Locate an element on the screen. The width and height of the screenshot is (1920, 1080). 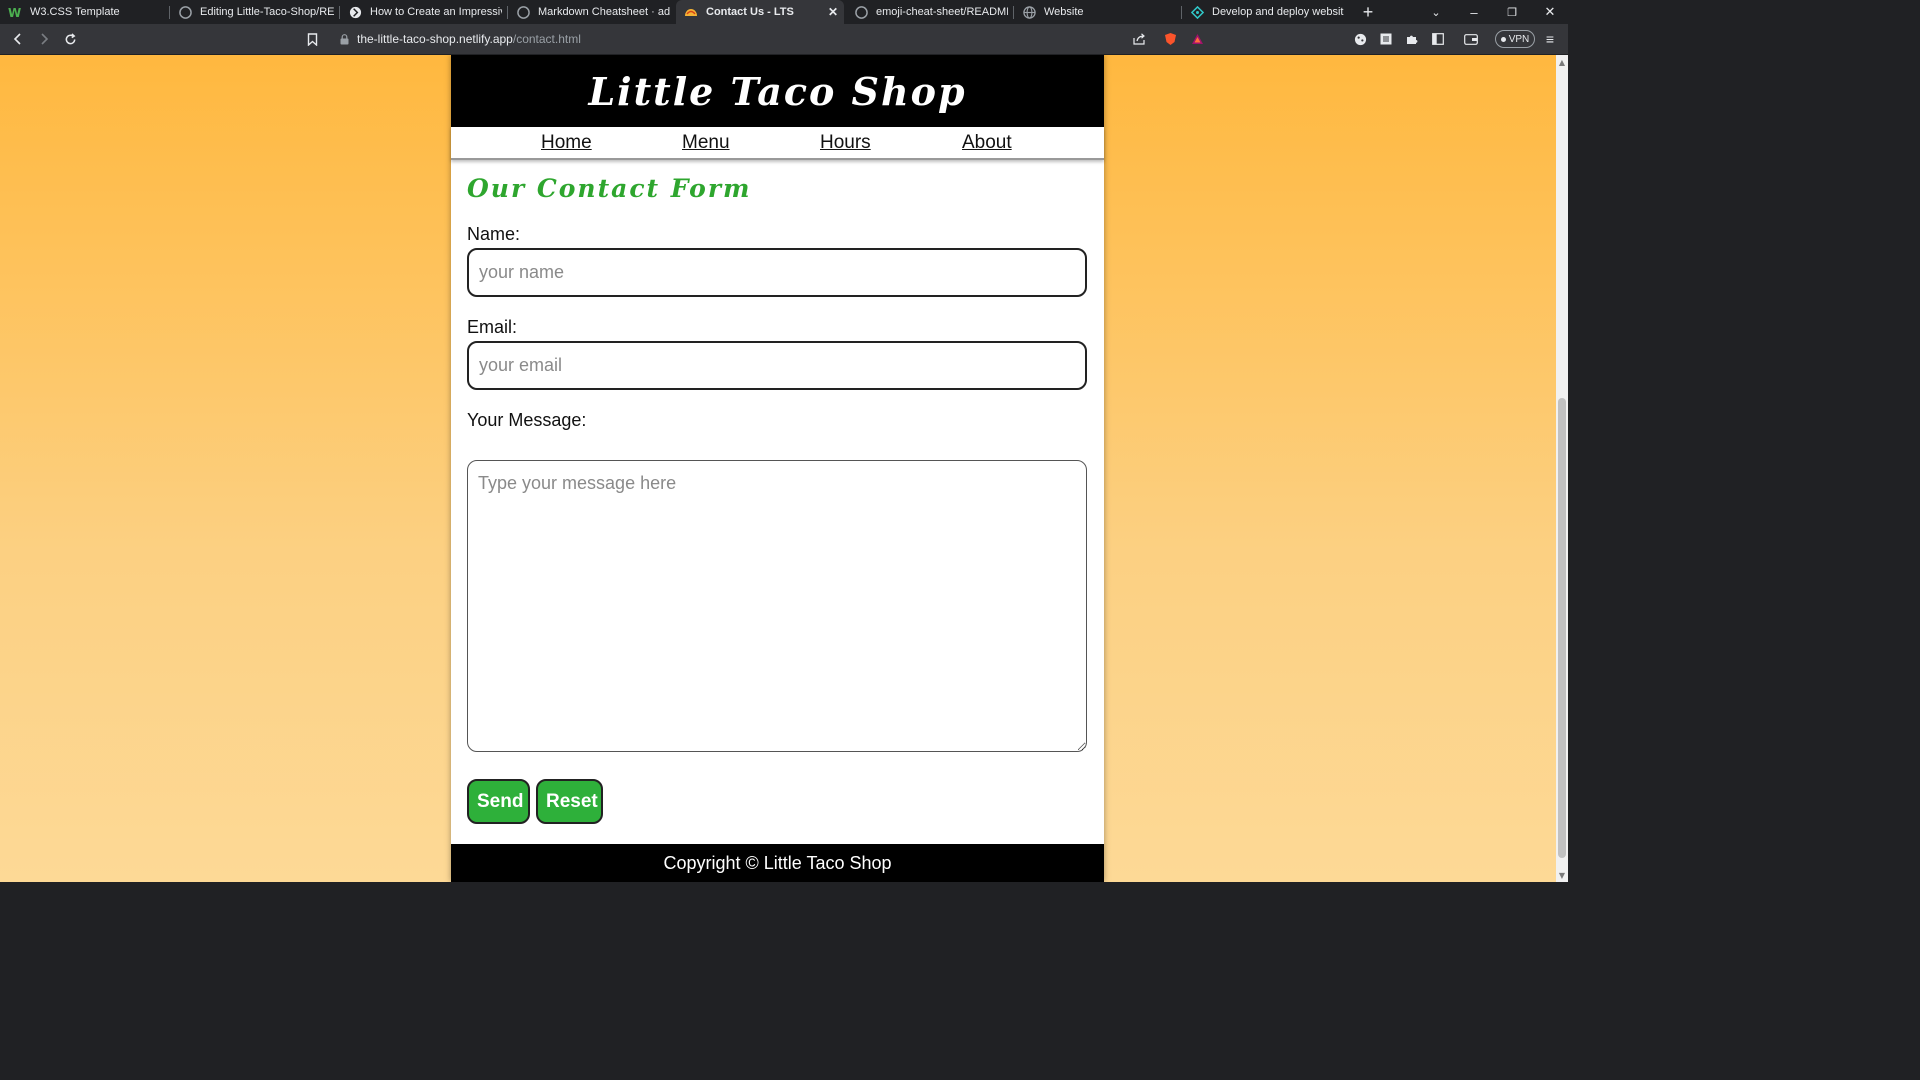
lock-icon is located at coordinates (344, 39).